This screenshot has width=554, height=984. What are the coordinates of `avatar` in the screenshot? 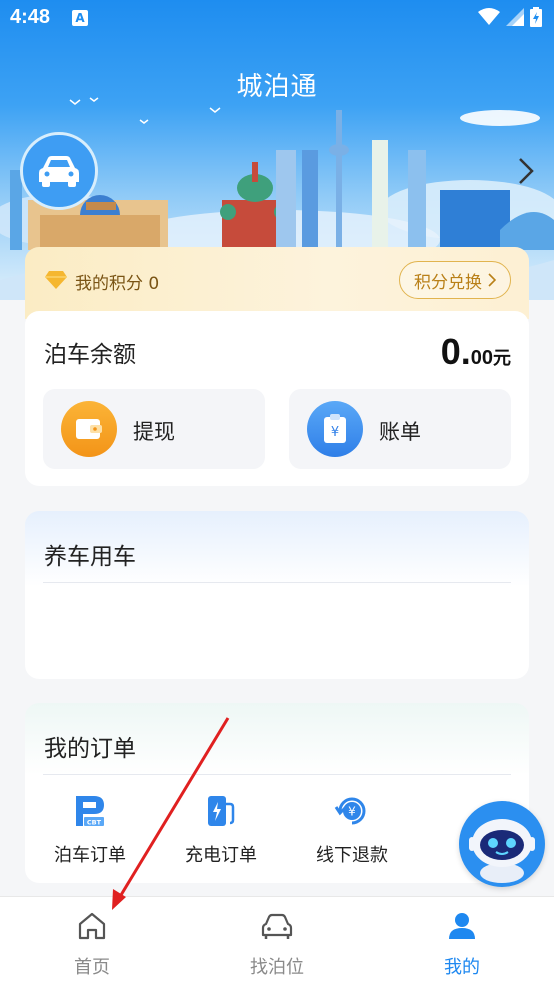 It's located at (59, 171).